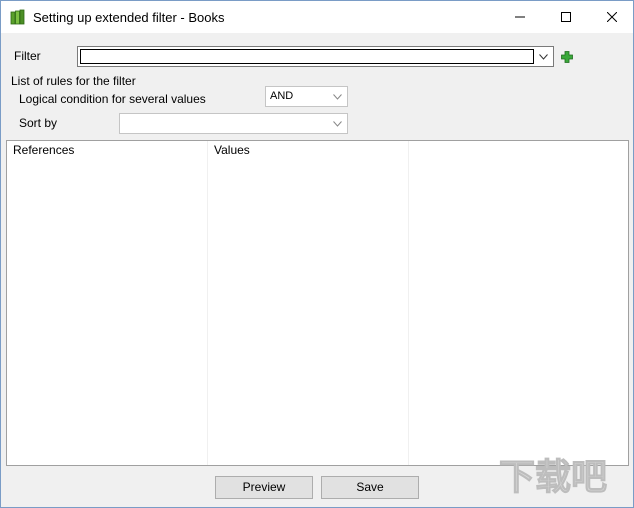 Image resolution: width=634 pixels, height=508 pixels. I want to click on filter-dropdown-button, so click(543, 56).